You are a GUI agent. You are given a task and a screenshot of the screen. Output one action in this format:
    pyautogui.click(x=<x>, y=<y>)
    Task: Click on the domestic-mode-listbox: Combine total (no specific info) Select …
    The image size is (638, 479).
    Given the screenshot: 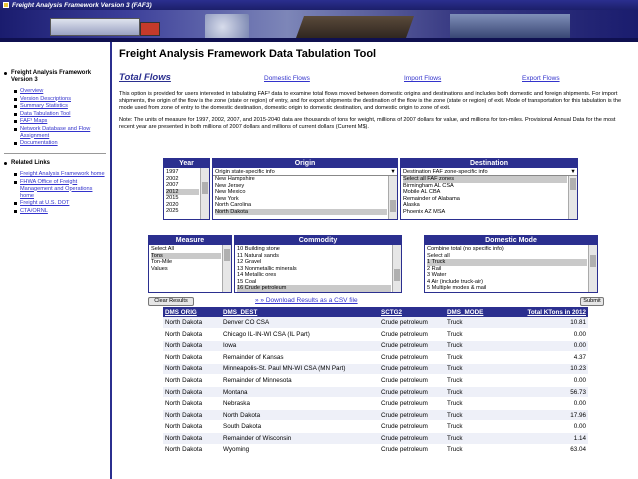 What is the action you would take?
    pyautogui.click(x=511, y=268)
    